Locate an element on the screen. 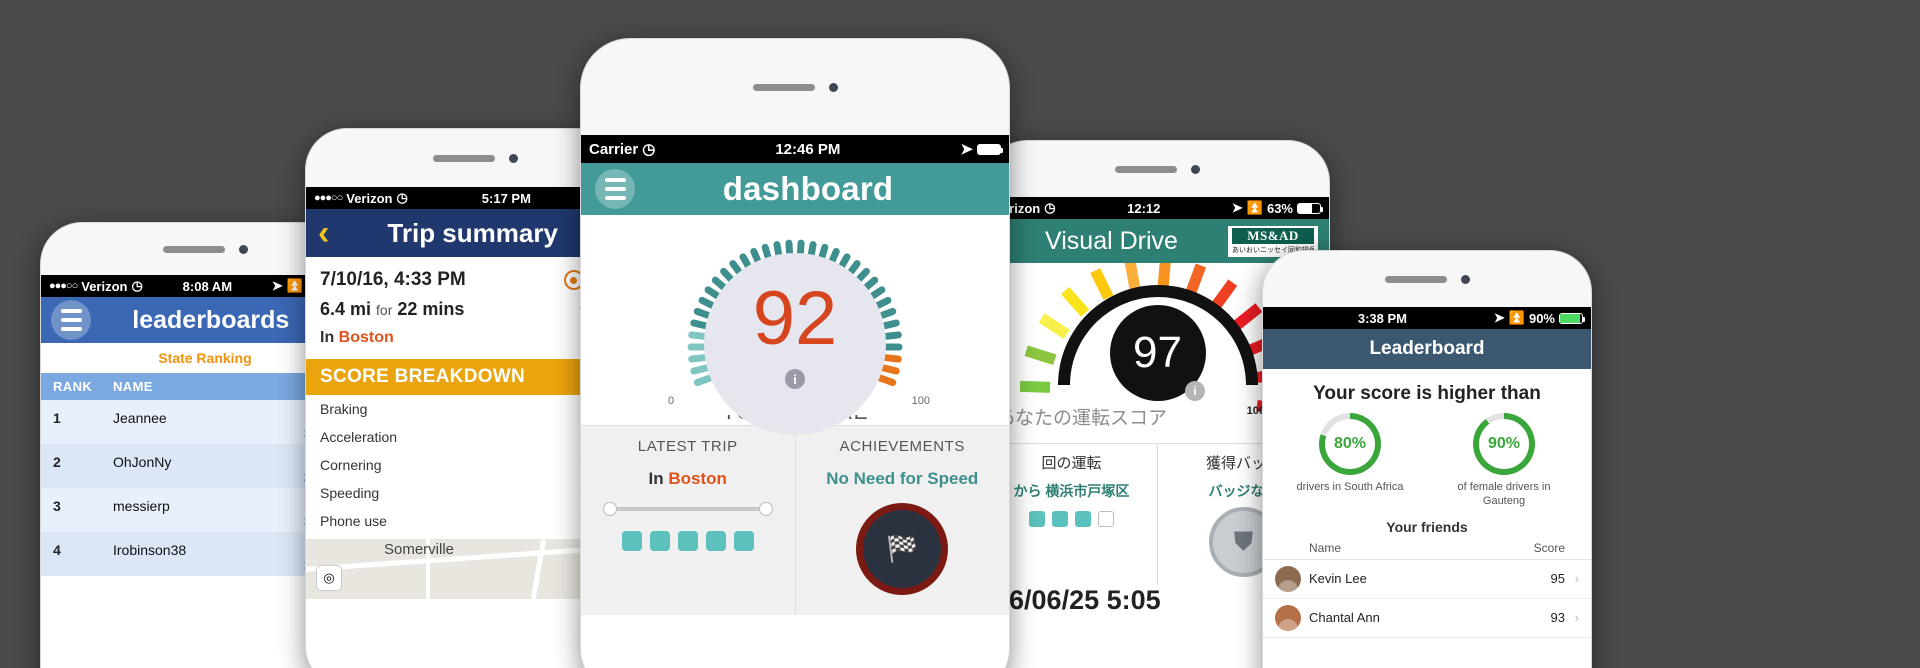 This screenshot has height=668, width=1920. map-city-label: Somerville is located at coordinates (419, 549).